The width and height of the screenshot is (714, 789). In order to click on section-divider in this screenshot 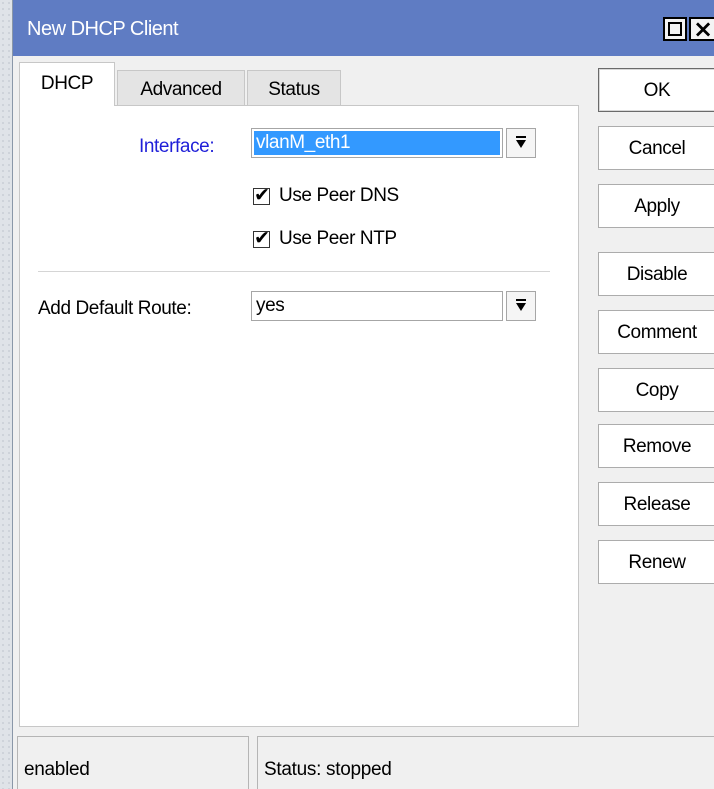, I will do `click(294, 271)`.